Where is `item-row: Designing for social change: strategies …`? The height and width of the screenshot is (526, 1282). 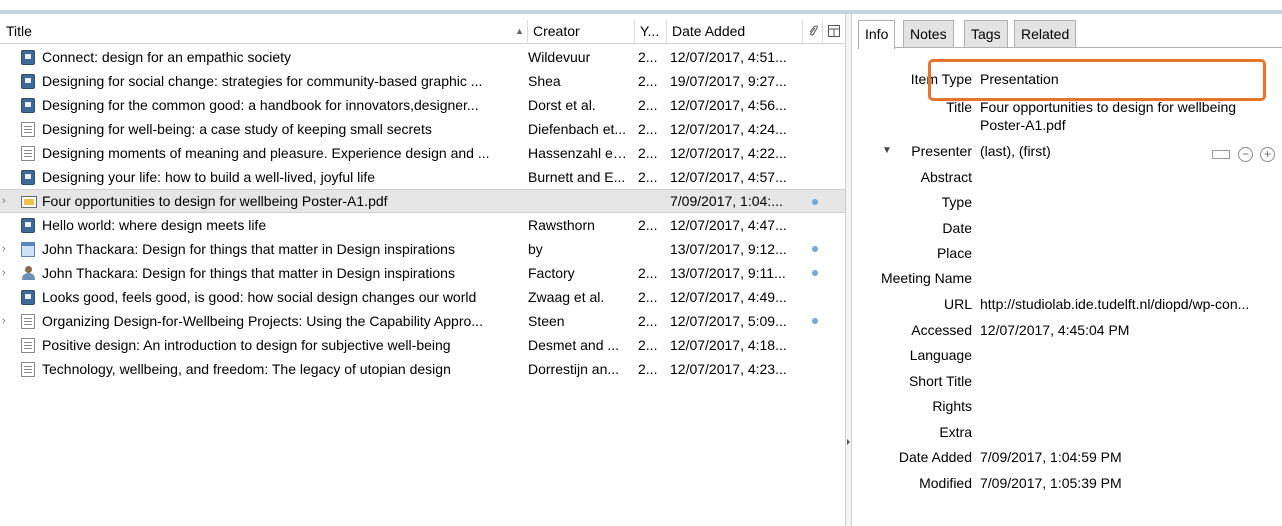
item-row: Designing for social change: strategies … is located at coordinates (422, 81).